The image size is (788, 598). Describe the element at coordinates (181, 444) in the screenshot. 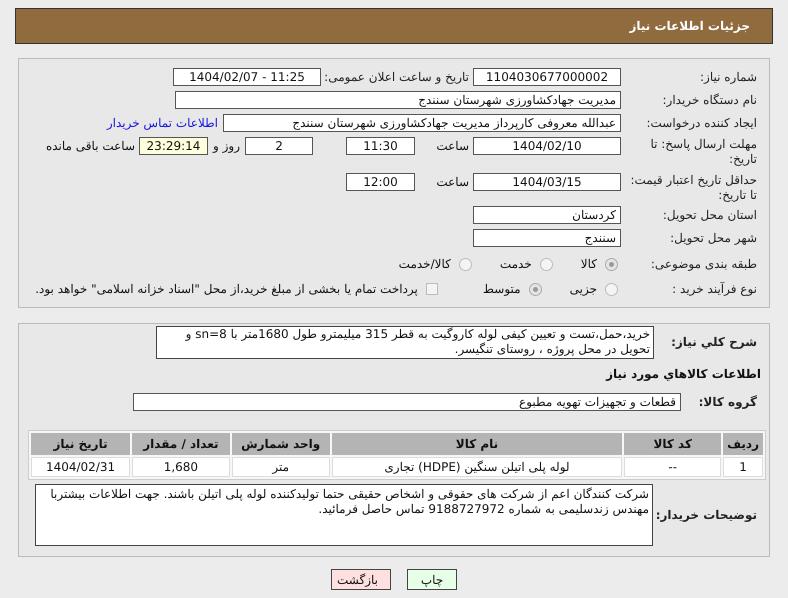

I see `column-header: تعداد / مقدار` at that location.